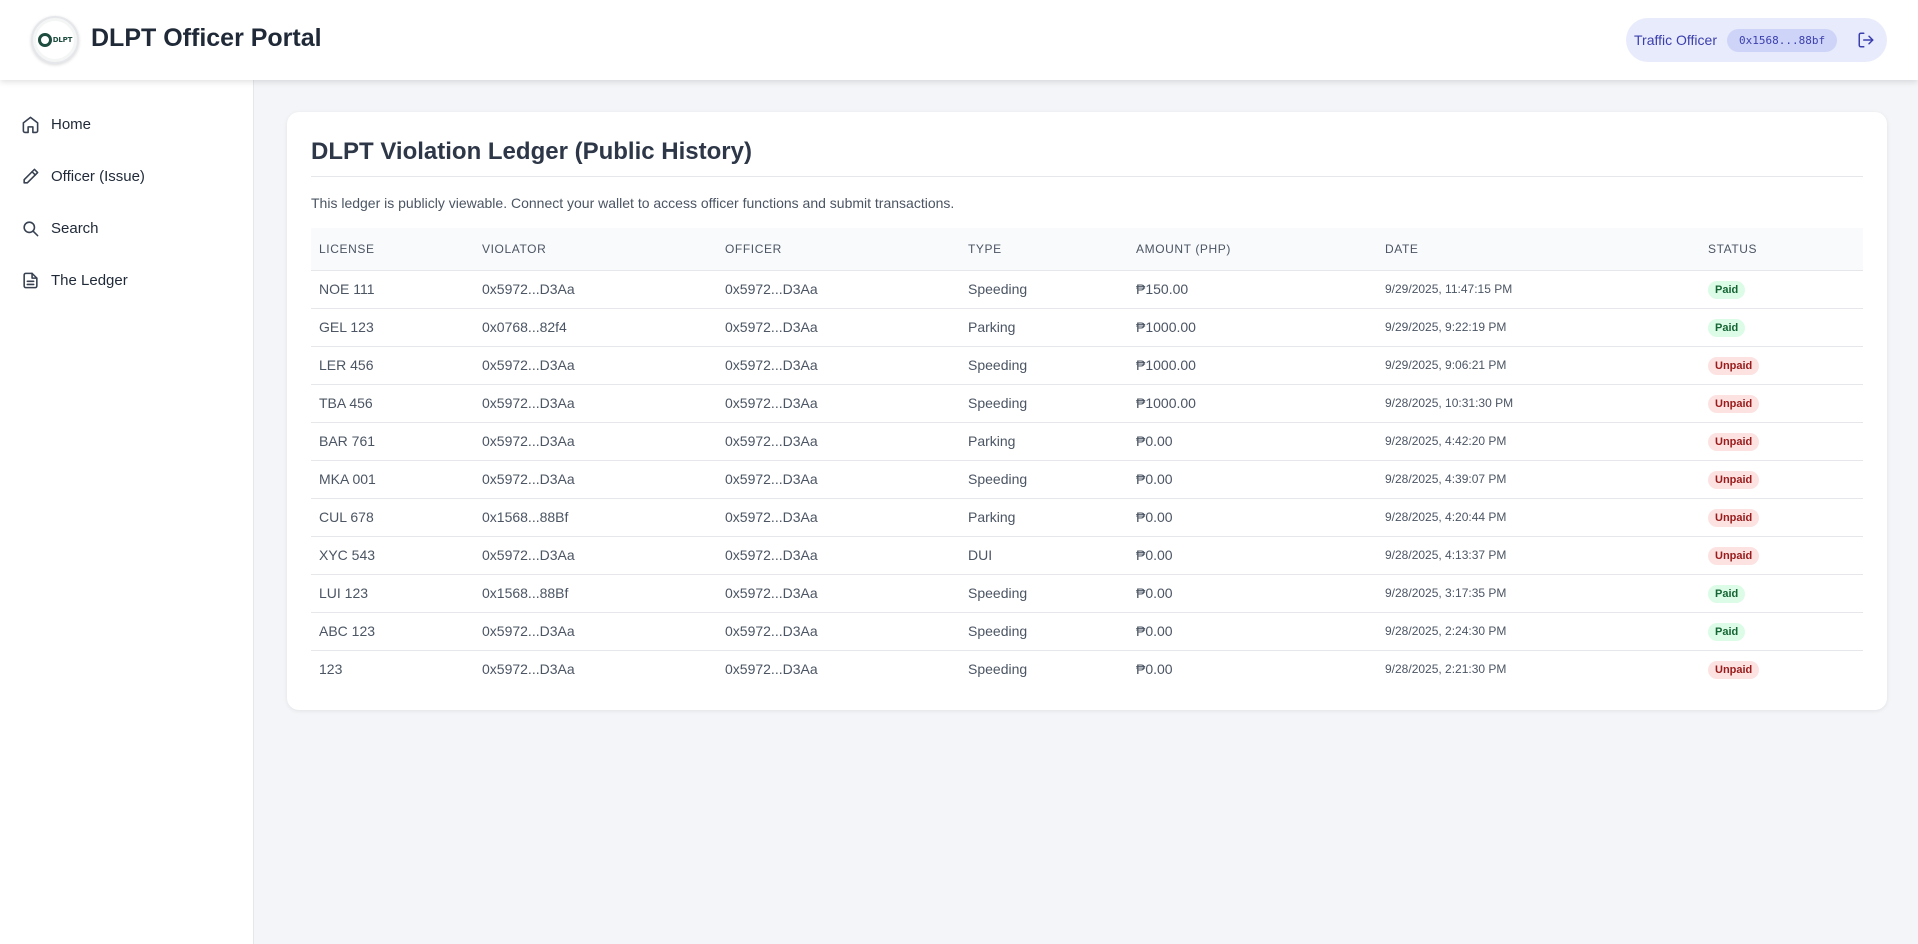 The height and width of the screenshot is (944, 1918). Describe the element at coordinates (524, 327) in the screenshot. I see `cell-violator: 0x0768...82f4` at that location.